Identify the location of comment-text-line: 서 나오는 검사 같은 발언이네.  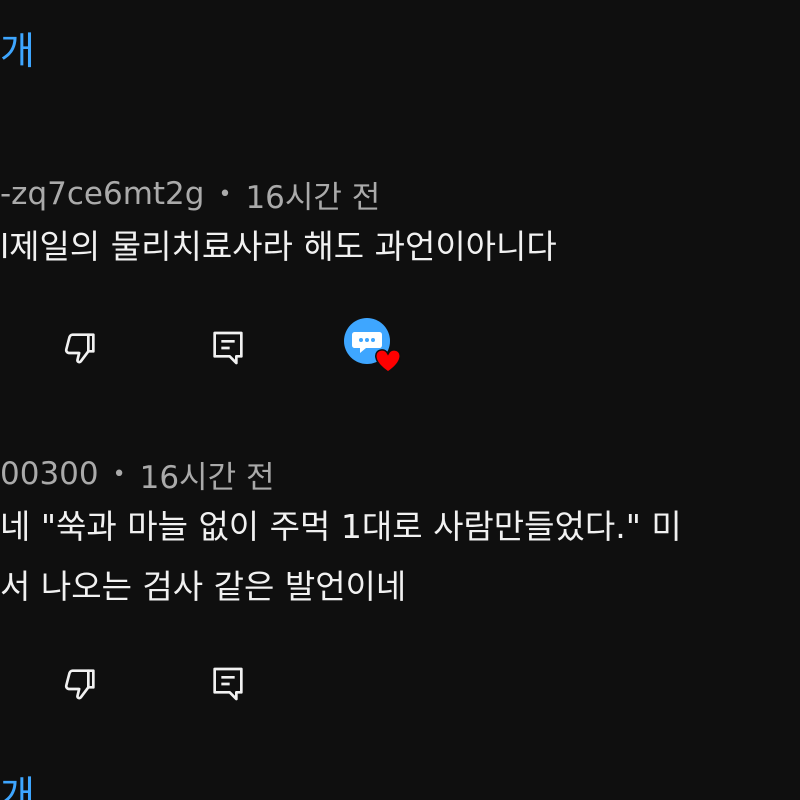
(203, 586).